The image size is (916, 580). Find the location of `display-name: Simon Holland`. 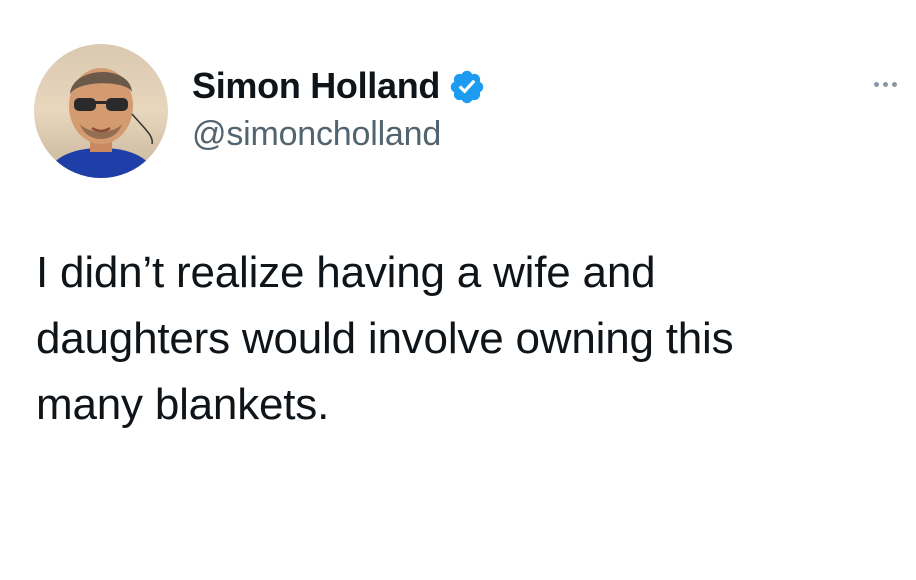

display-name: Simon Holland is located at coordinates (316, 86).